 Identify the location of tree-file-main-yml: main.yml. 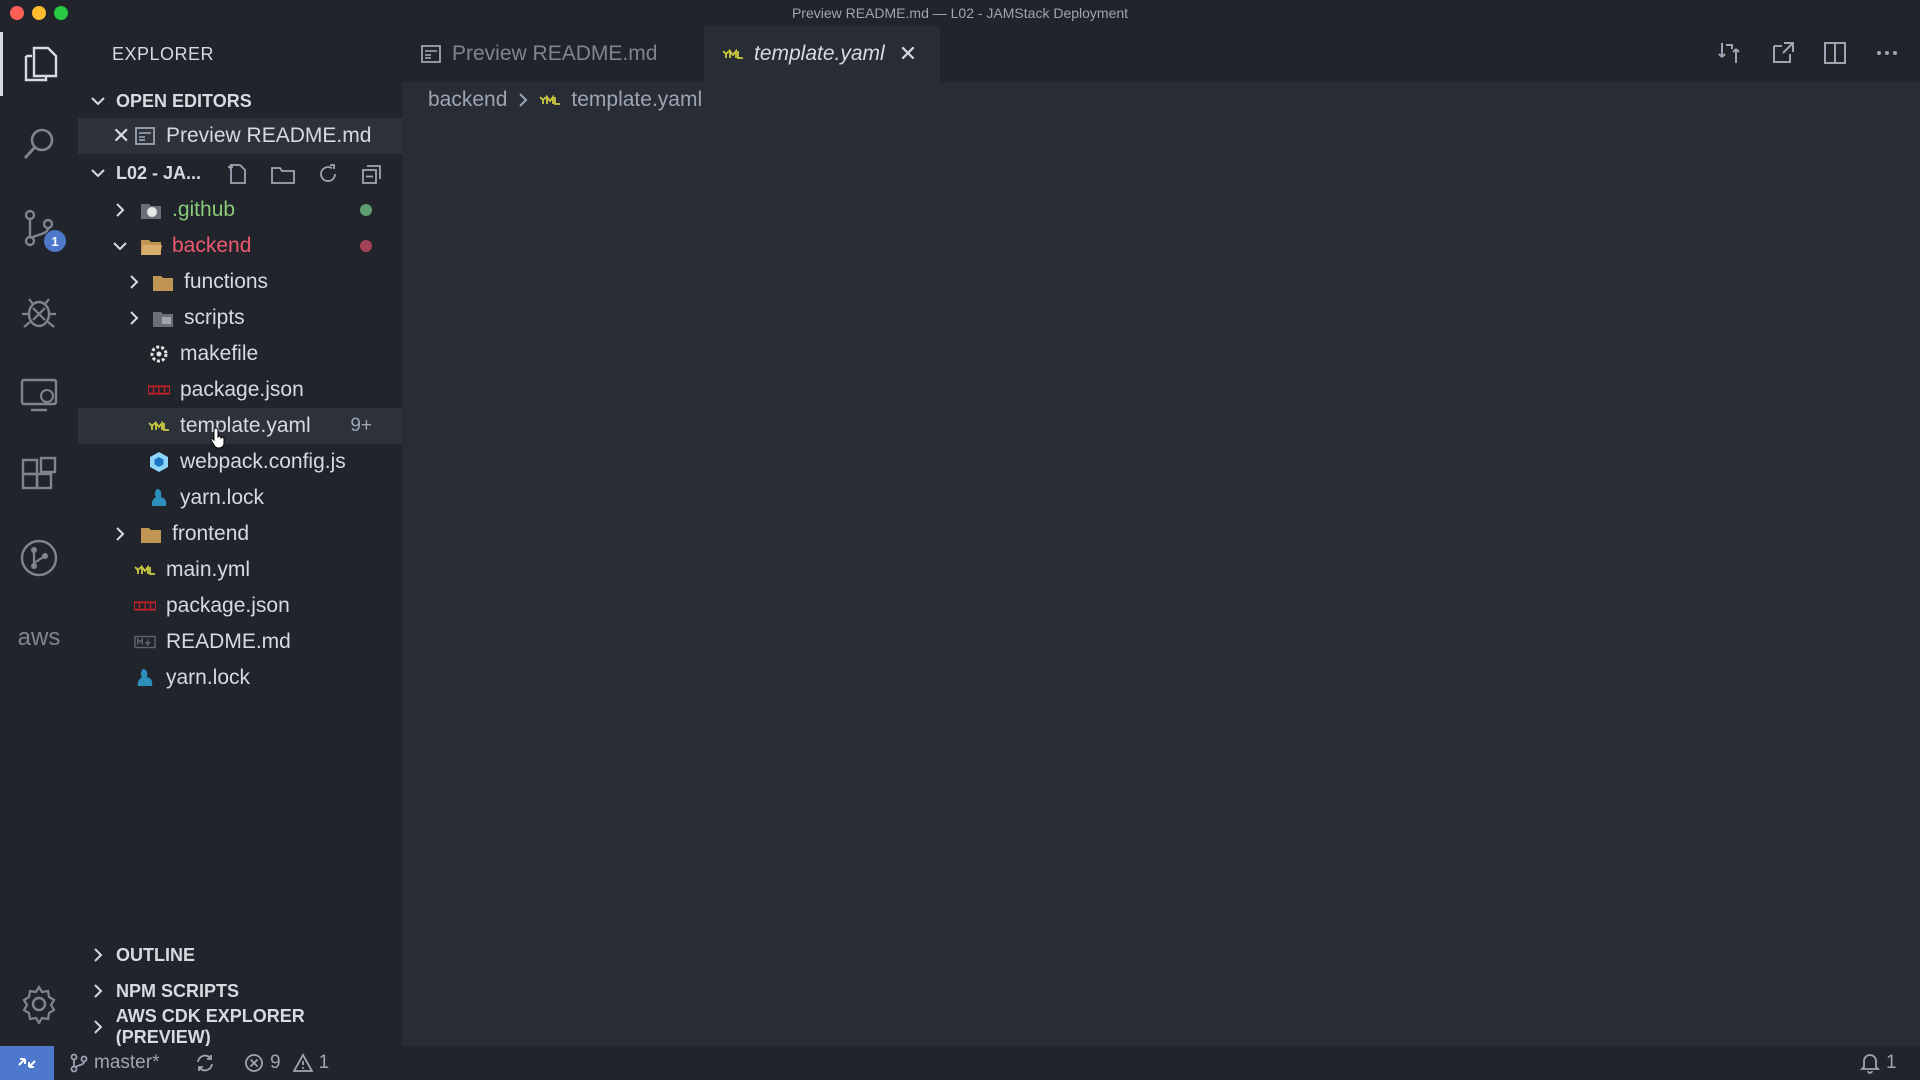
(240, 570).